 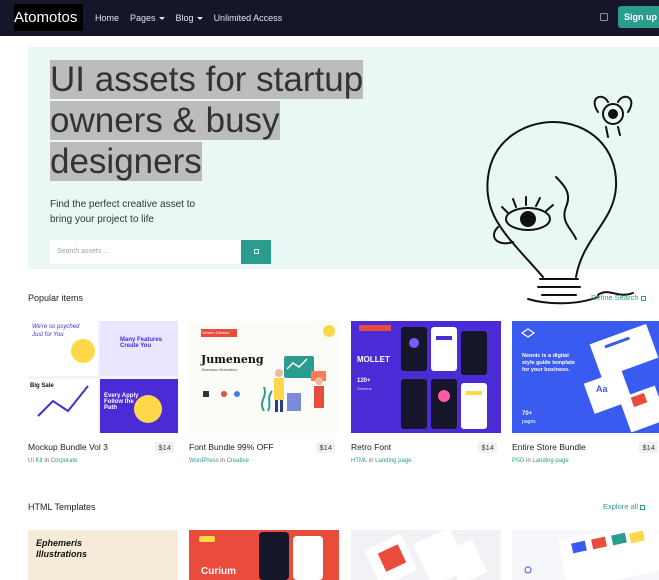 I want to click on hero-subtitle-line: bring your project to life, so click(x=102, y=219).